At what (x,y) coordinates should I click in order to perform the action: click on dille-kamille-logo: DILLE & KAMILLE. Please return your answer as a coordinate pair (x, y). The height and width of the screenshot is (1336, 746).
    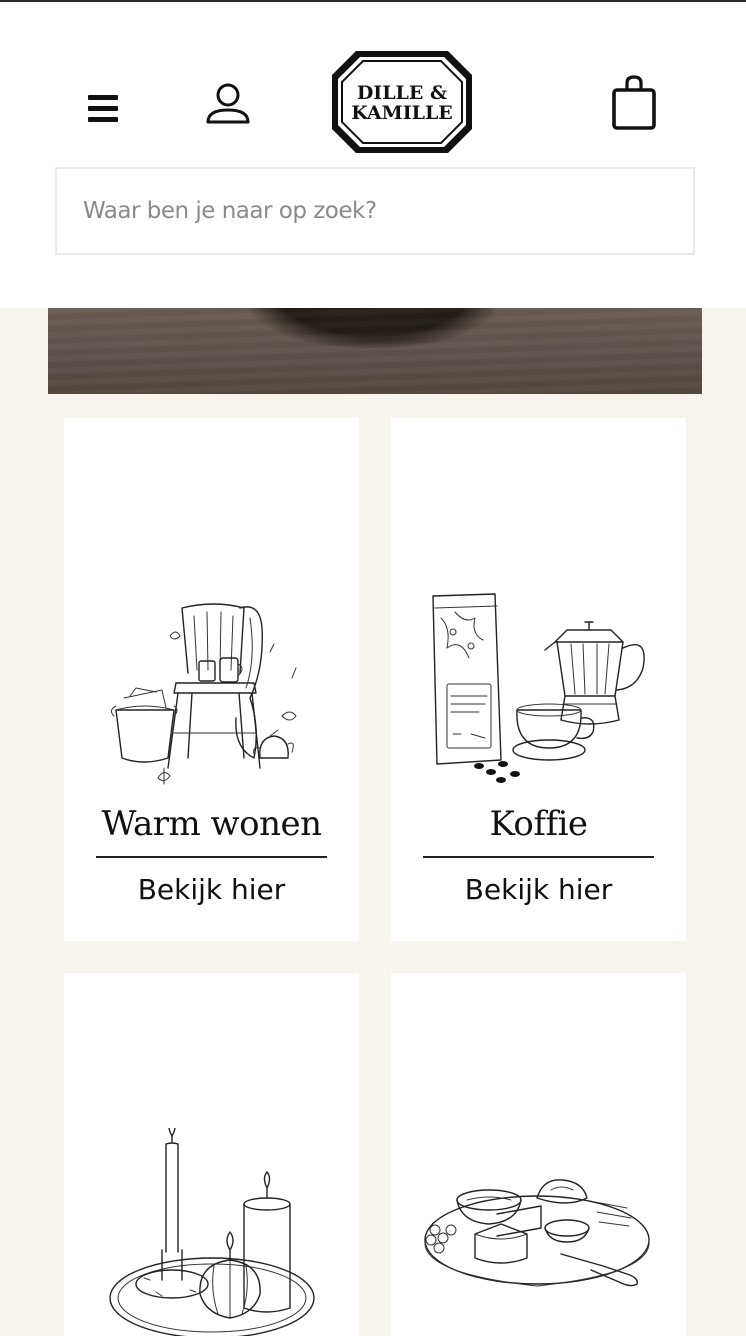
    Looking at the image, I should click on (402, 102).